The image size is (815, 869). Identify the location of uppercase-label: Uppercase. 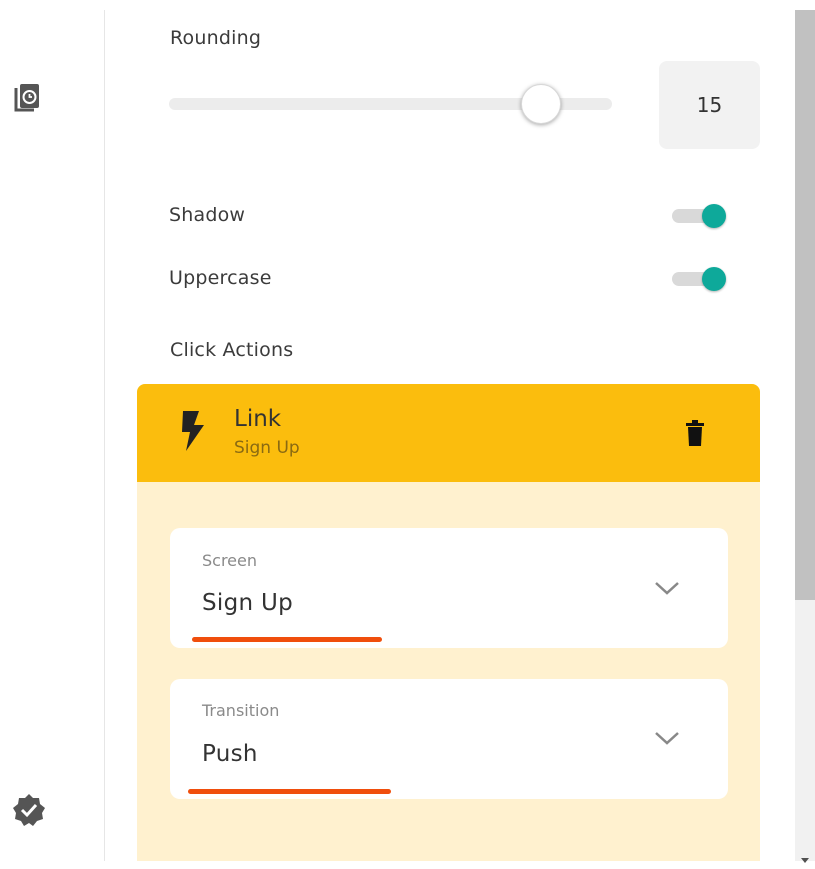
(220, 278).